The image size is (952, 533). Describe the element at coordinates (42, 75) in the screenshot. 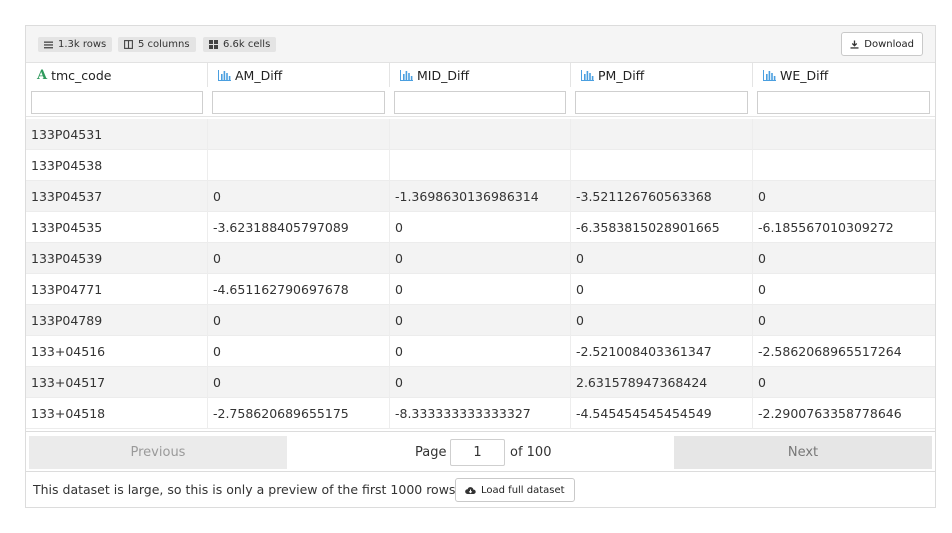

I see `text-type-icon: A` at that location.